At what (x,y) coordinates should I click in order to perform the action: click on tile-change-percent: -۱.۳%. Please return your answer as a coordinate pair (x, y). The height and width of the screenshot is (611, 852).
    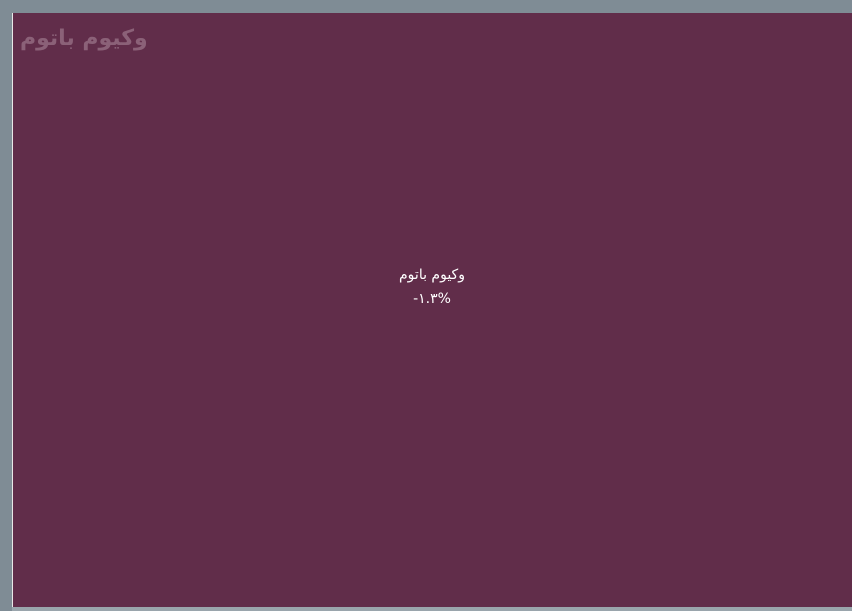
    Looking at the image, I should click on (432, 299).